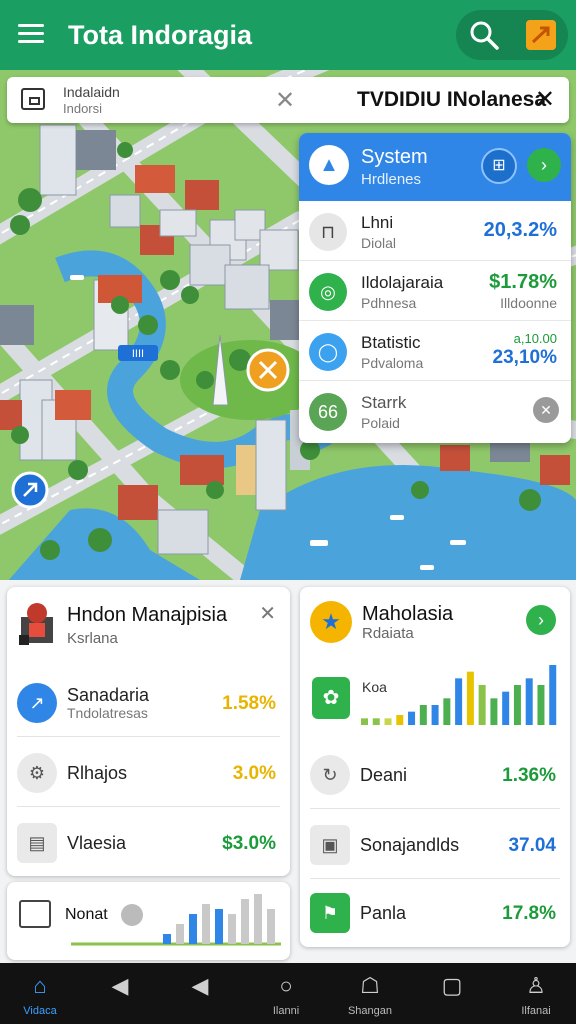  I want to click on search-query: TVDIDIU INolanesa, so click(451, 100).